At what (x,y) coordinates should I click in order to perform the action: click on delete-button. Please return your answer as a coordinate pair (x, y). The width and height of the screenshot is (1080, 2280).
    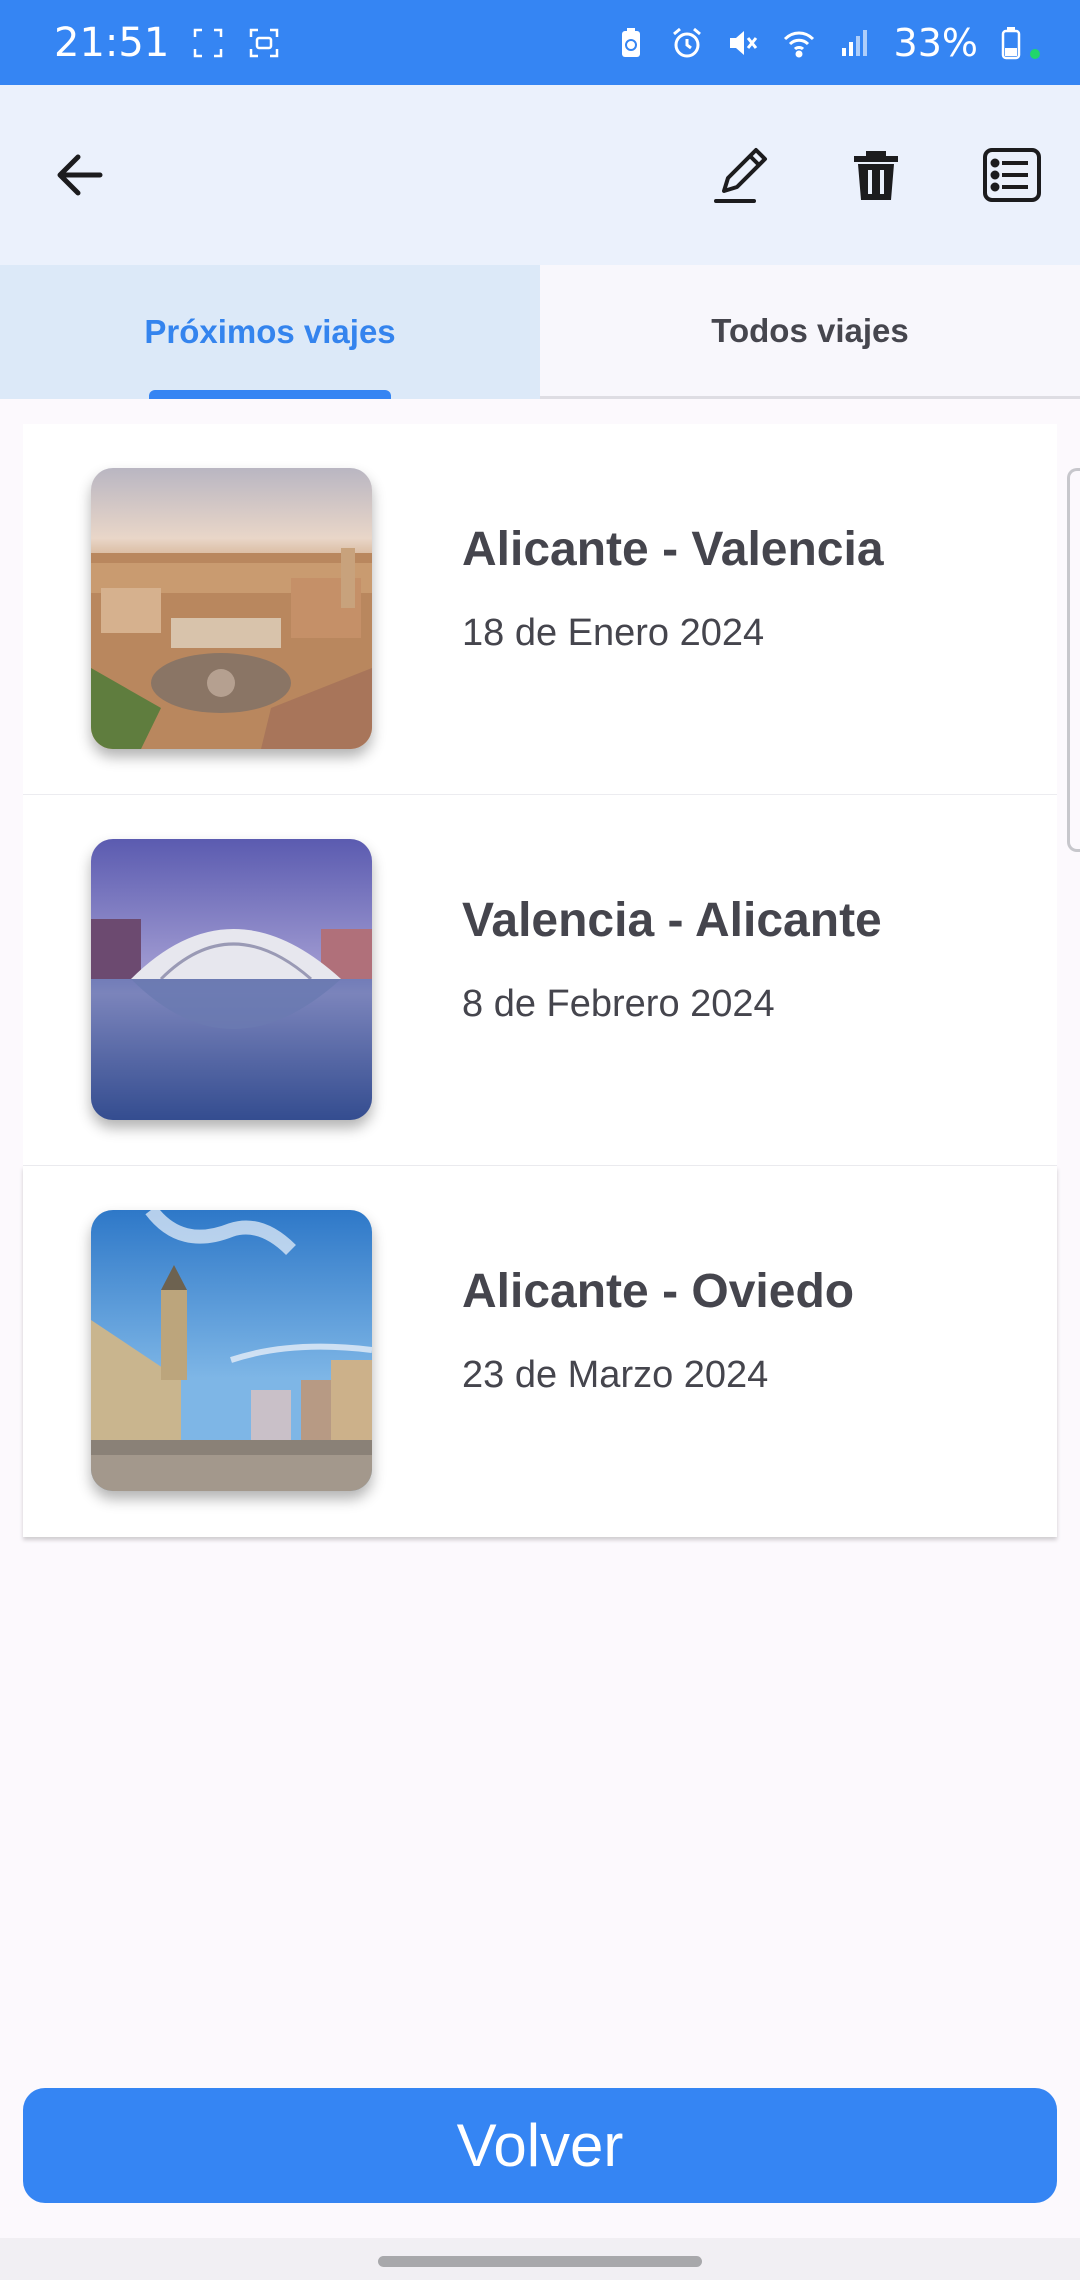
    Looking at the image, I should click on (876, 175).